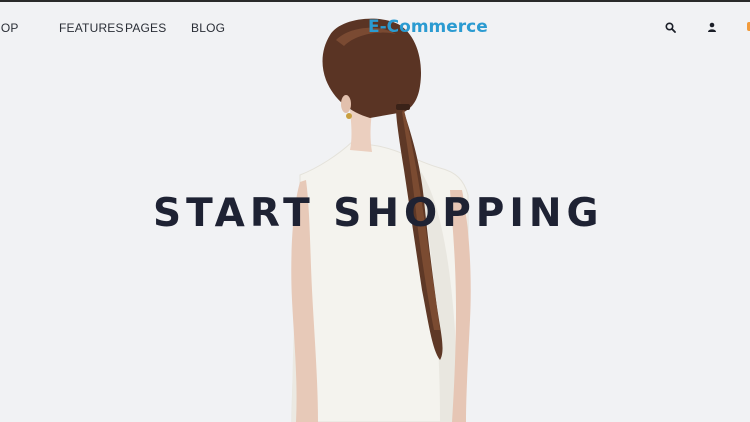 The width and height of the screenshot is (750, 422). What do you see at coordinates (428, 27) in the screenshot?
I see `brand-logo: E-Commerce` at bounding box center [428, 27].